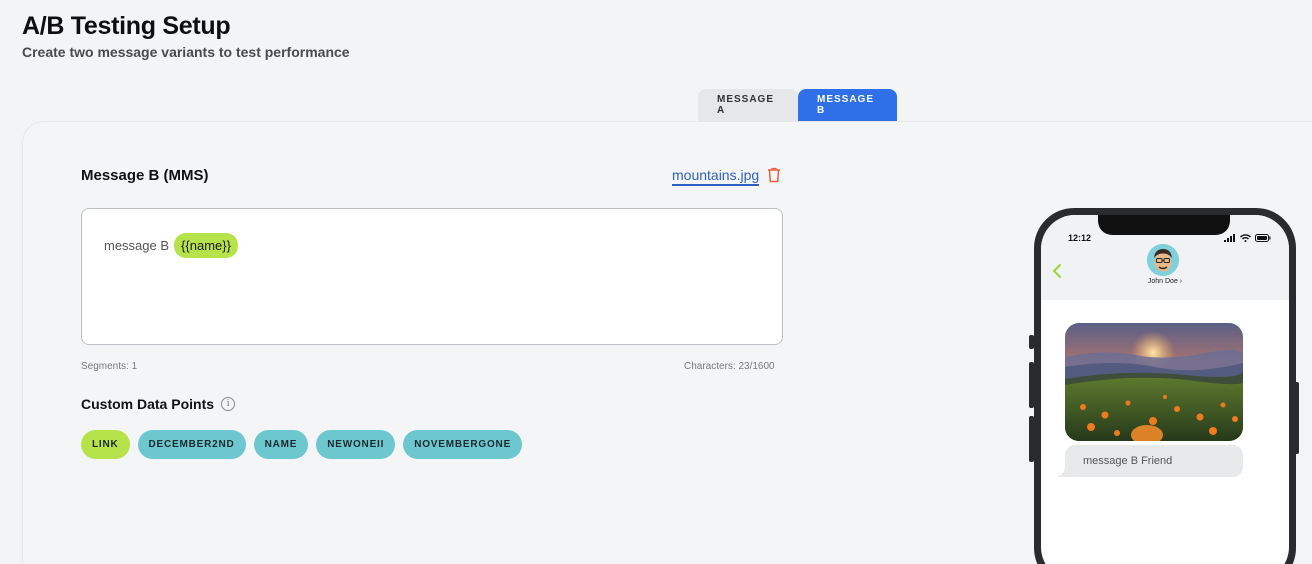 The height and width of the screenshot is (564, 1312). What do you see at coordinates (748, 105) in the screenshot?
I see `tab-message-a: MESSAGE A` at bounding box center [748, 105].